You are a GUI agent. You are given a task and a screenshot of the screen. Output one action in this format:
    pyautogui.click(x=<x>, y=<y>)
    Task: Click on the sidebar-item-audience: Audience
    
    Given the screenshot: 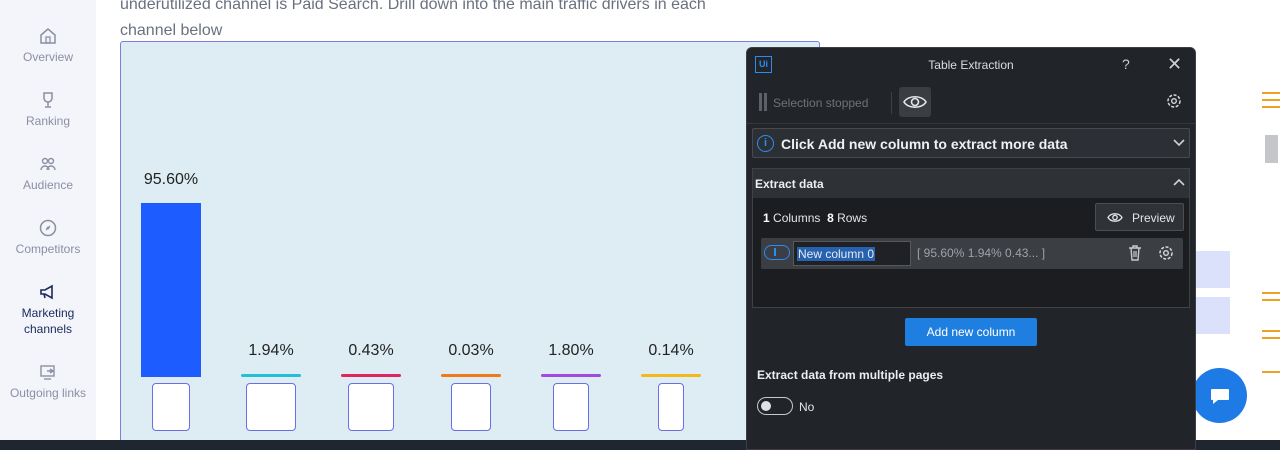 What is the action you would take?
    pyautogui.click(x=48, y=173)
    